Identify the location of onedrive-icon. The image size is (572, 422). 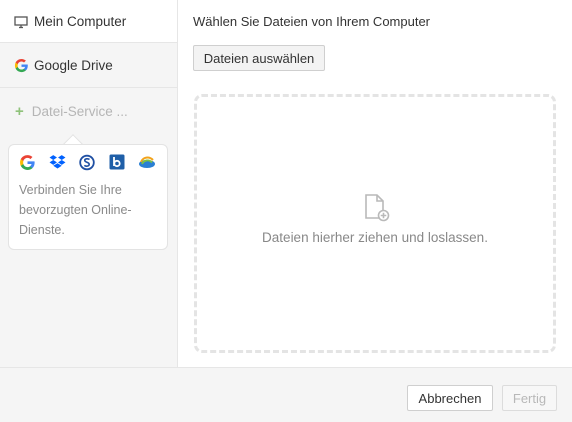
(147, 162).